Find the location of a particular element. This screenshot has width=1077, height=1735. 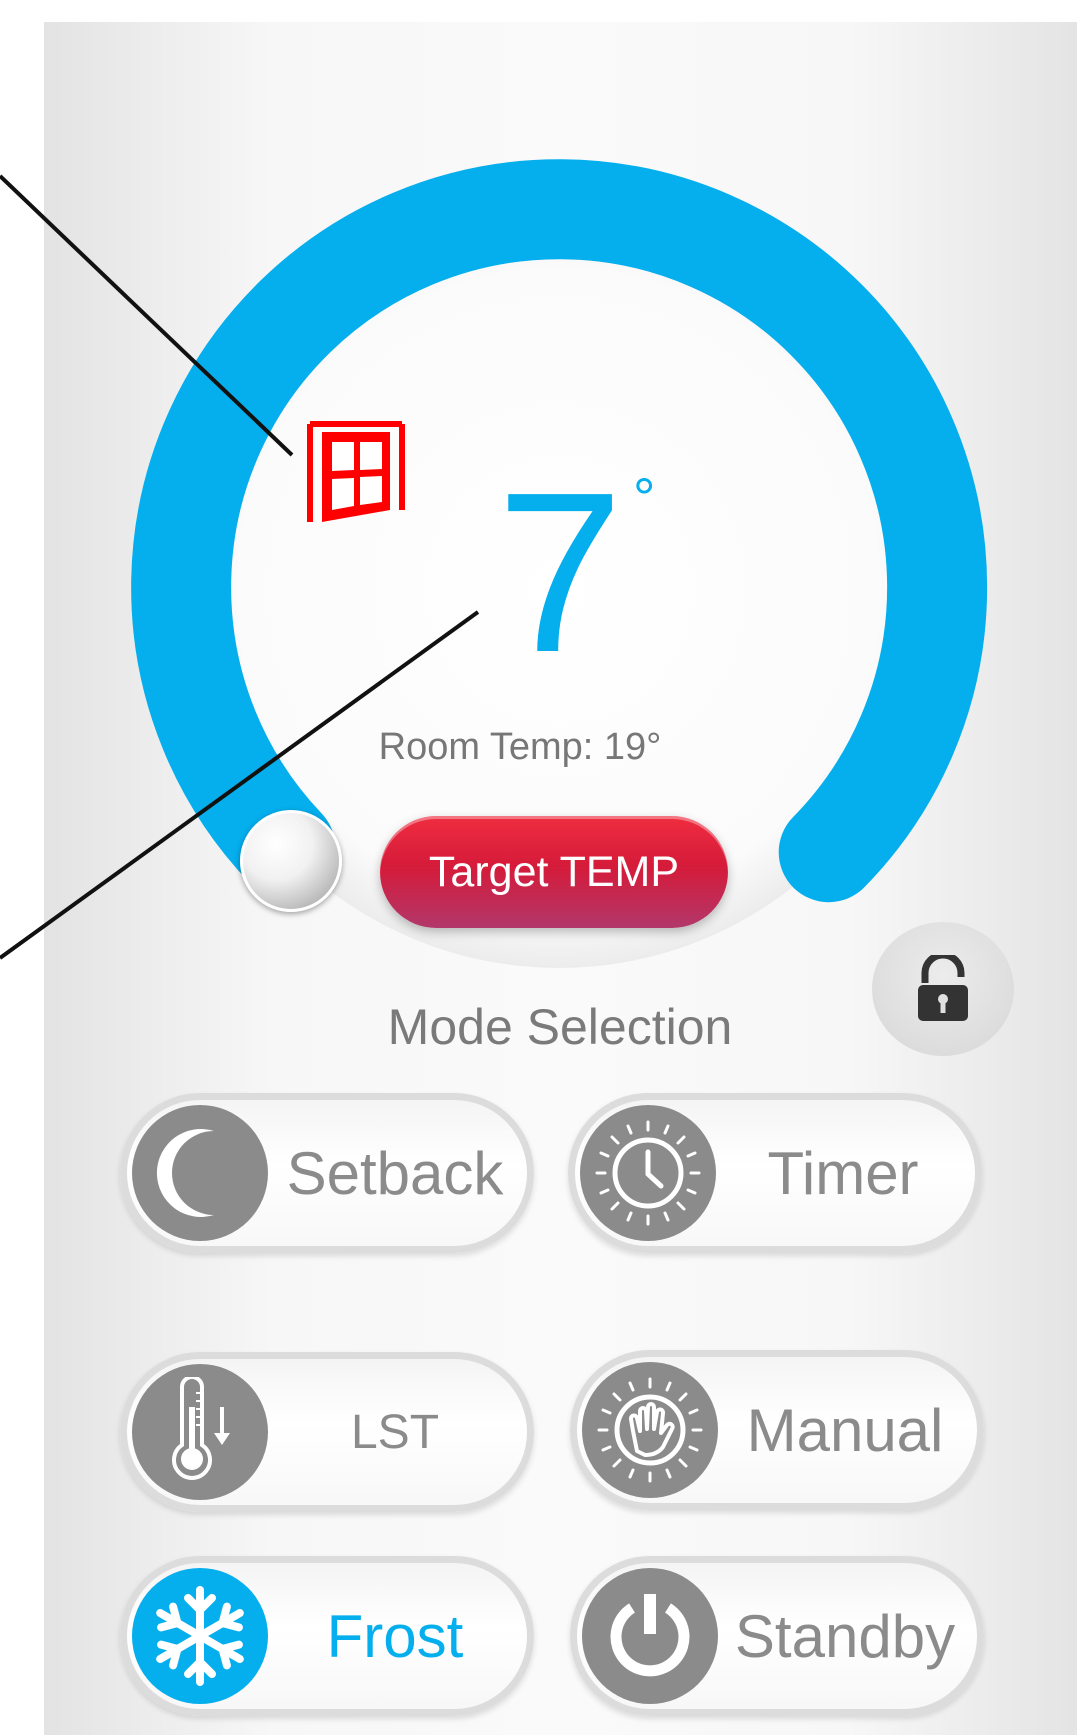

snowflake-icon is located at coordinates (200, 1638).